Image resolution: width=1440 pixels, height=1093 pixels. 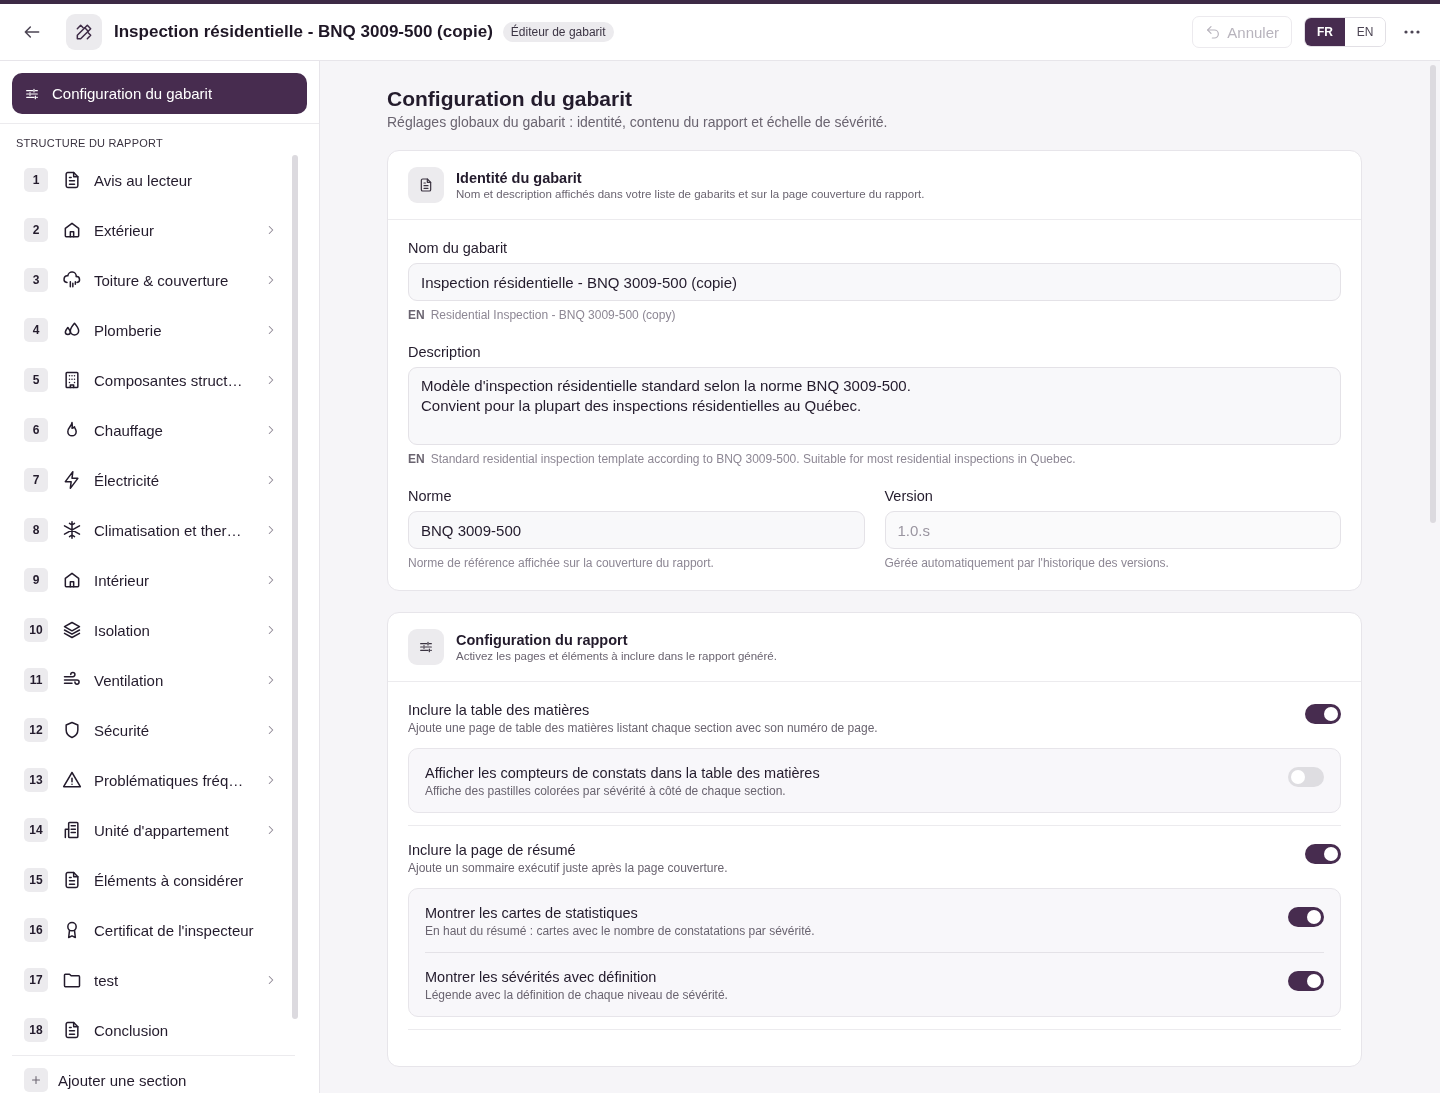 What do you see at coordinates (1027, 563) in the screenshot?
I see `field-hint: Gérée automatiquement par l'historique des versions.` at bounding box center [1027, 563].